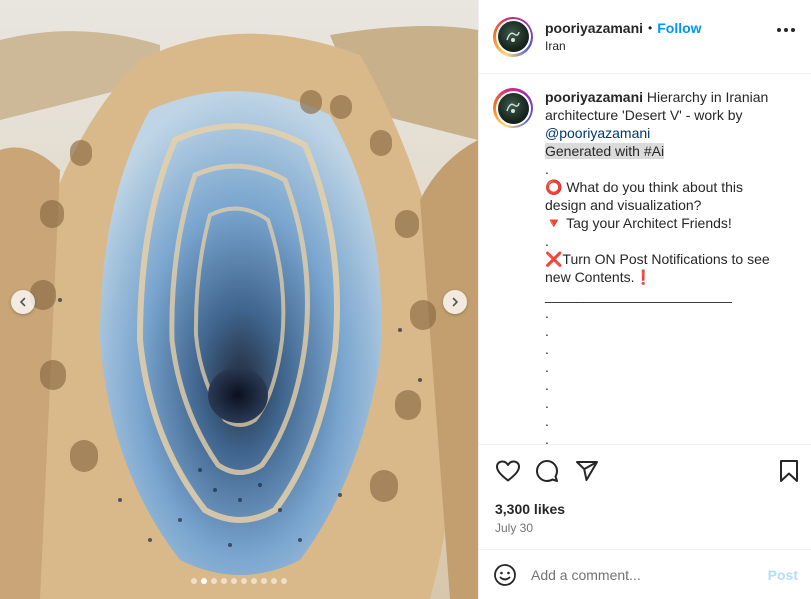  I want to click on likes-count: 3,300 likes, so click(530, 509).